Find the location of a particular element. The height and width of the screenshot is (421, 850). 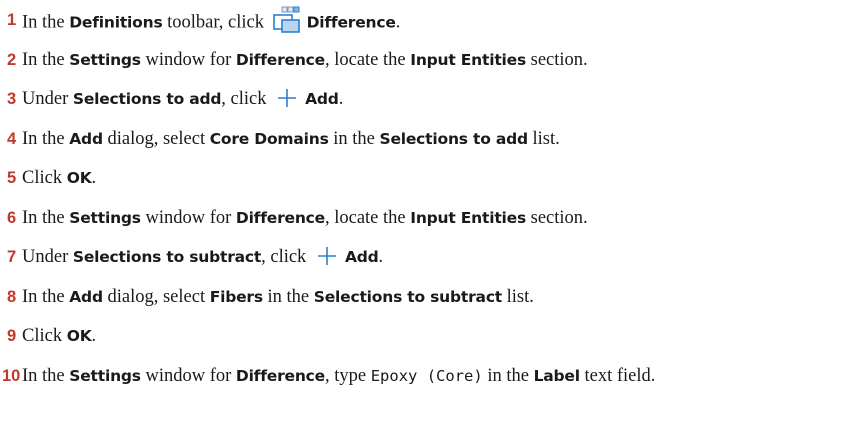

step-item: 9 Click OK. is located at coordinates (425, 345).